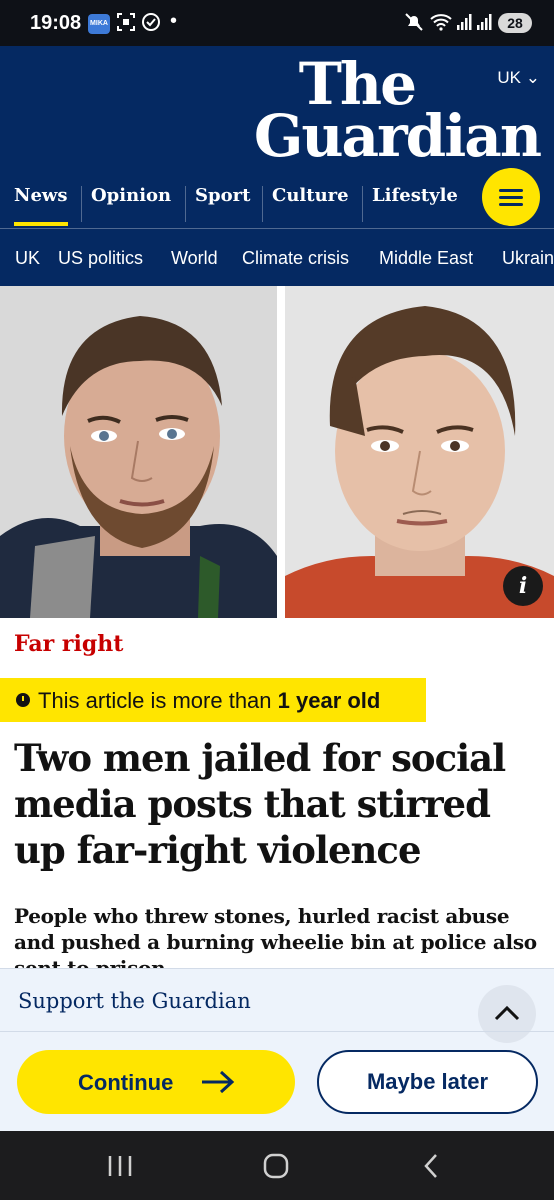  I want to click on continue-button: Continue, so click(156, 1082).